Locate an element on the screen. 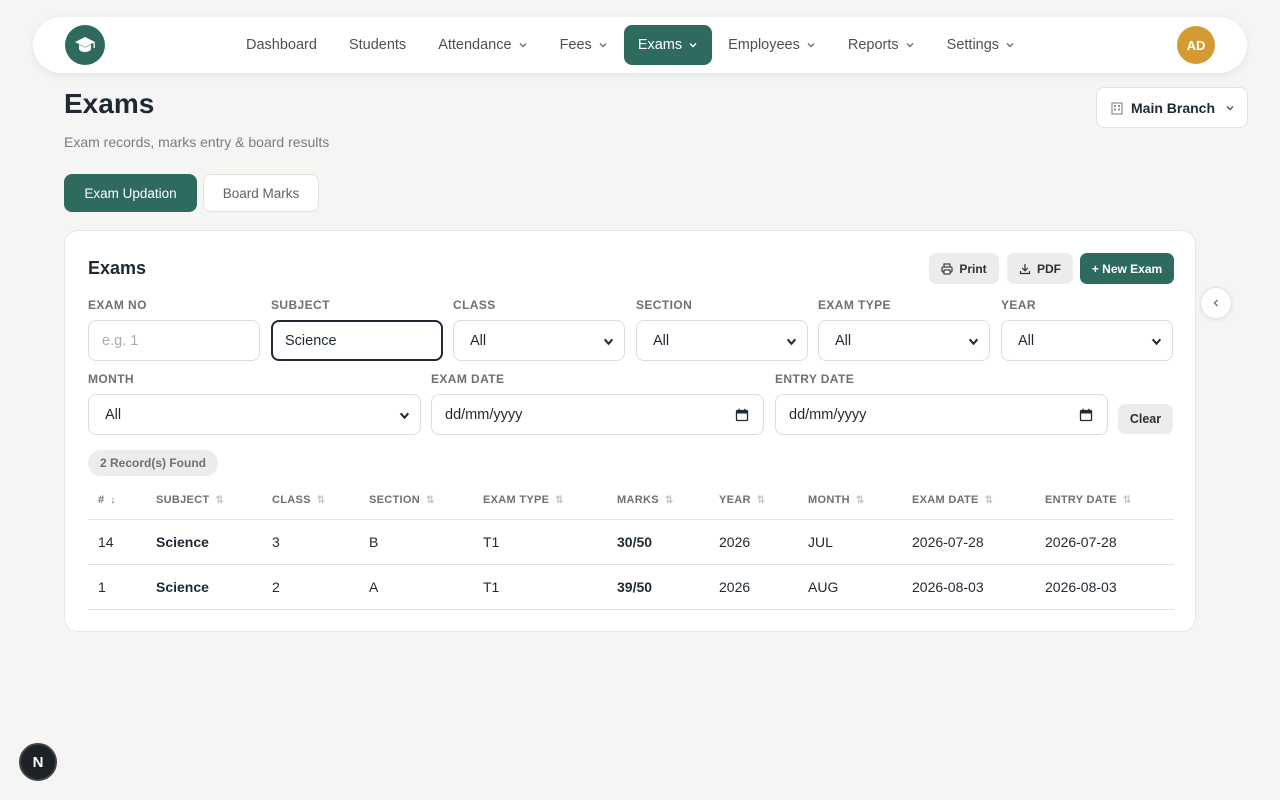  cell-subject: Science is located at coordinates (204, 587).